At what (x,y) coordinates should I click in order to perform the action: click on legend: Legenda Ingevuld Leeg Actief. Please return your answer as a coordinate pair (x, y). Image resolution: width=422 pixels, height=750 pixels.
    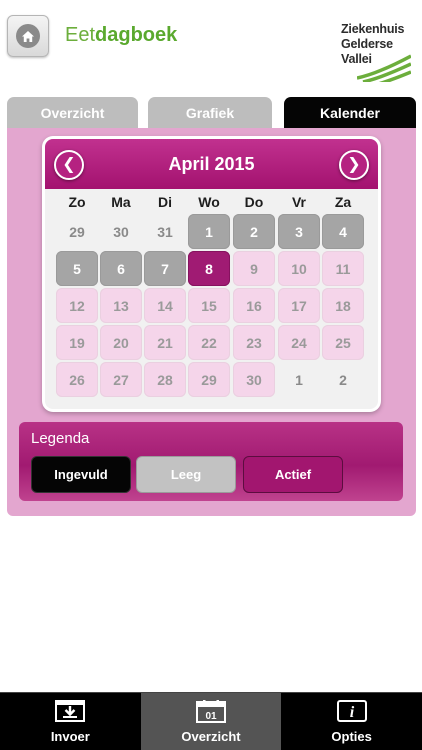
    Looking at the image, I should click on (211, 461).